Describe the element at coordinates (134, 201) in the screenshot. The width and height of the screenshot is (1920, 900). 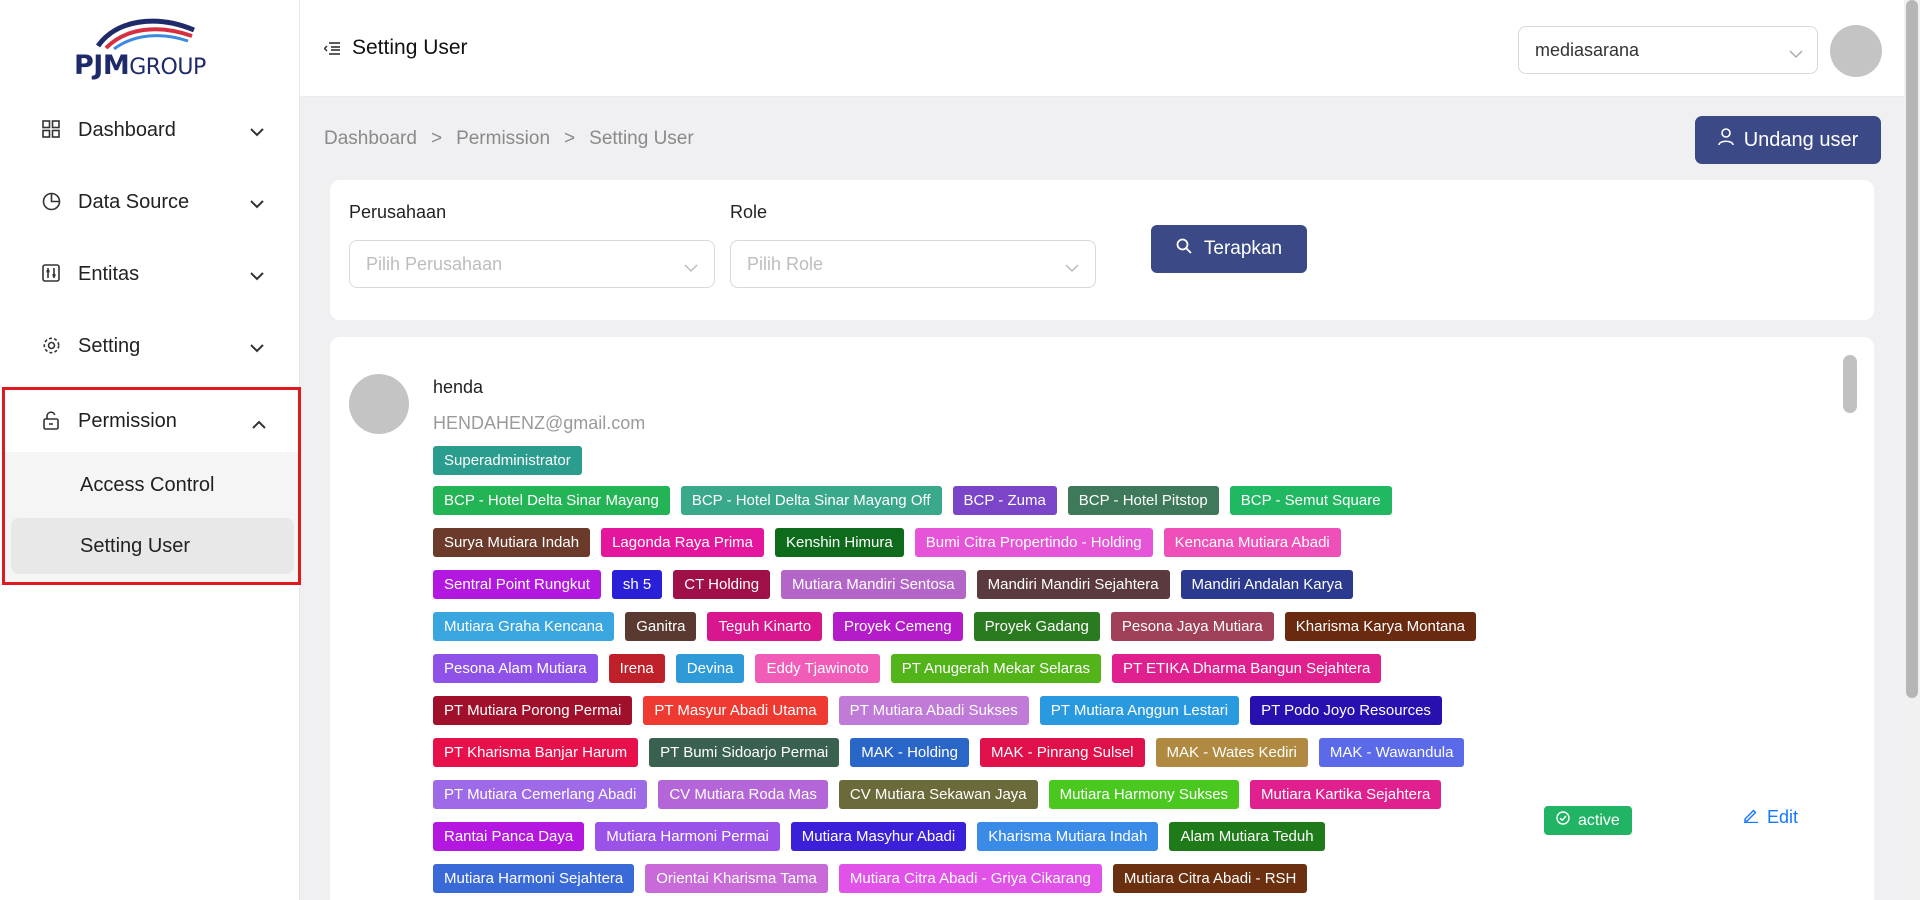
I see `sidebar-item-label: Data Source` at that location.